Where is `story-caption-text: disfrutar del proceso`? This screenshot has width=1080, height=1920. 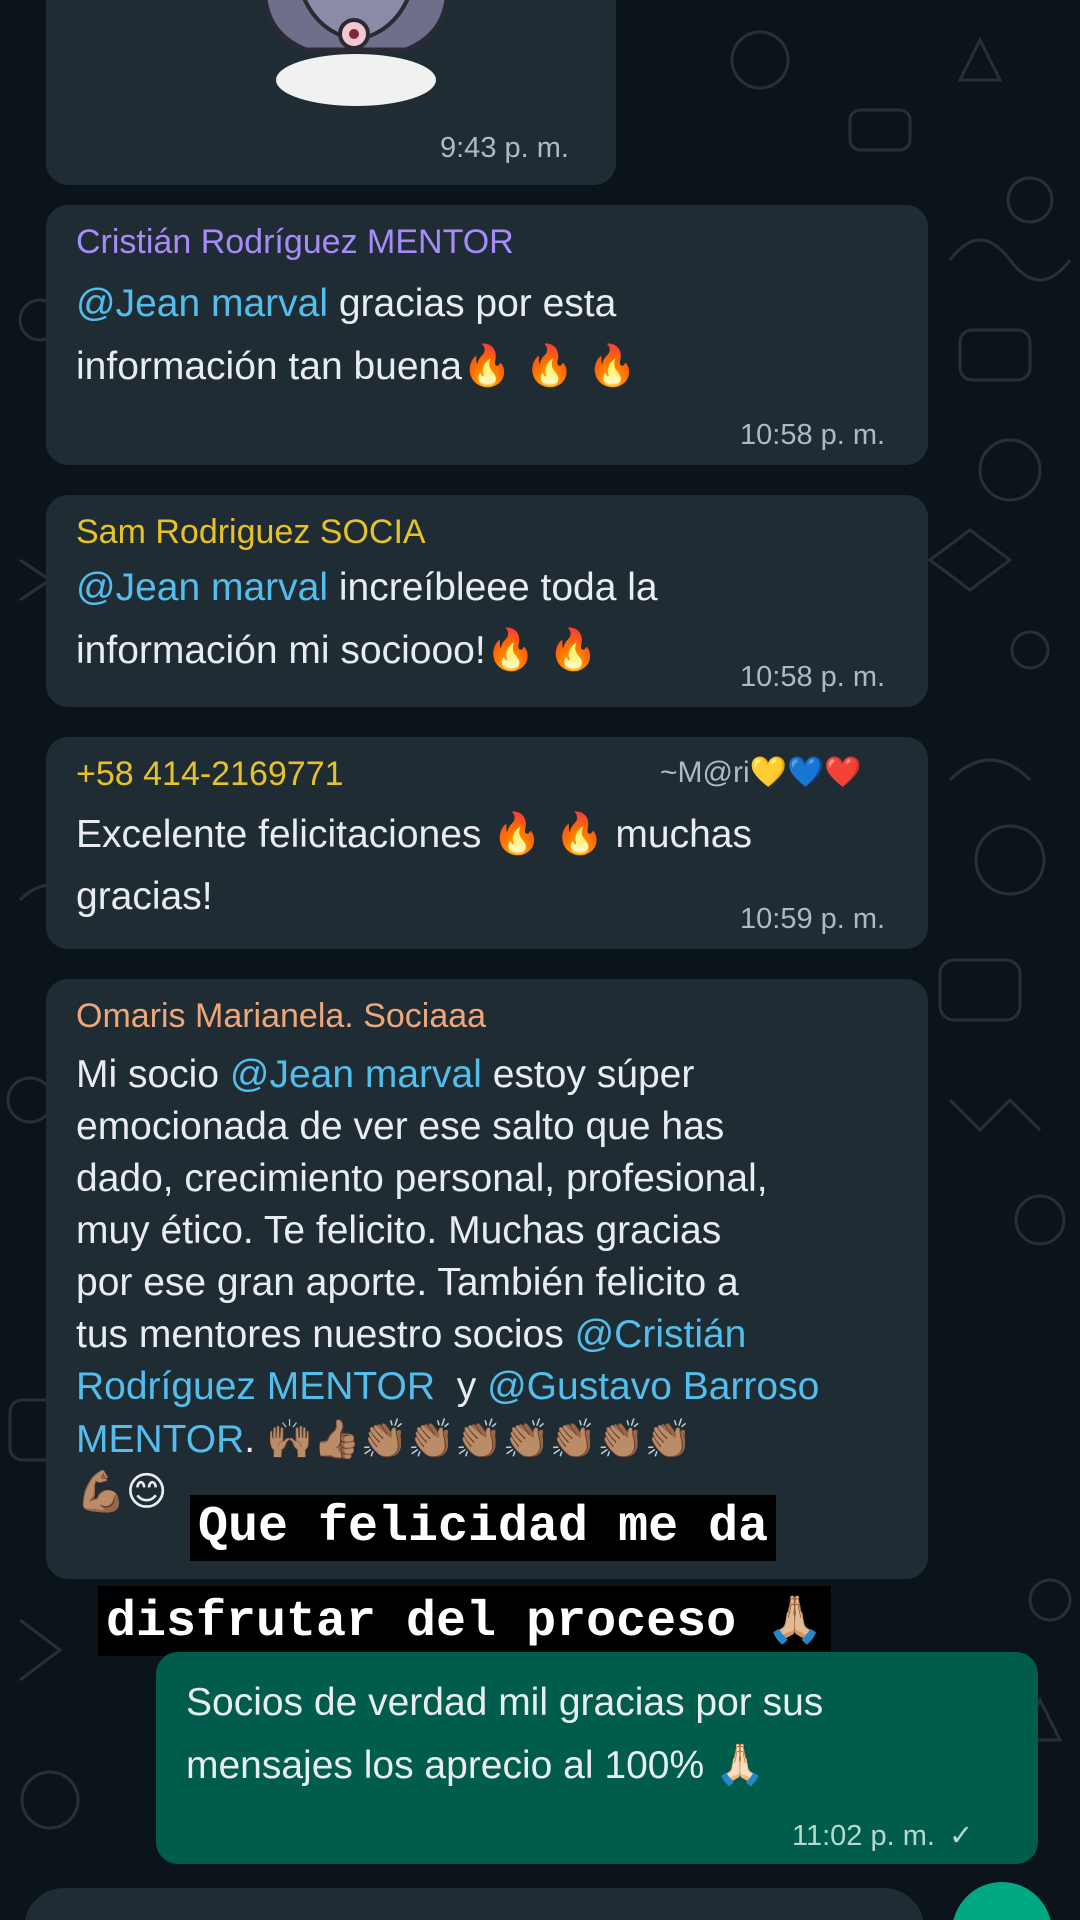 story-caption-text: disfrutar del proceso is located at coordinates (421, 1622).